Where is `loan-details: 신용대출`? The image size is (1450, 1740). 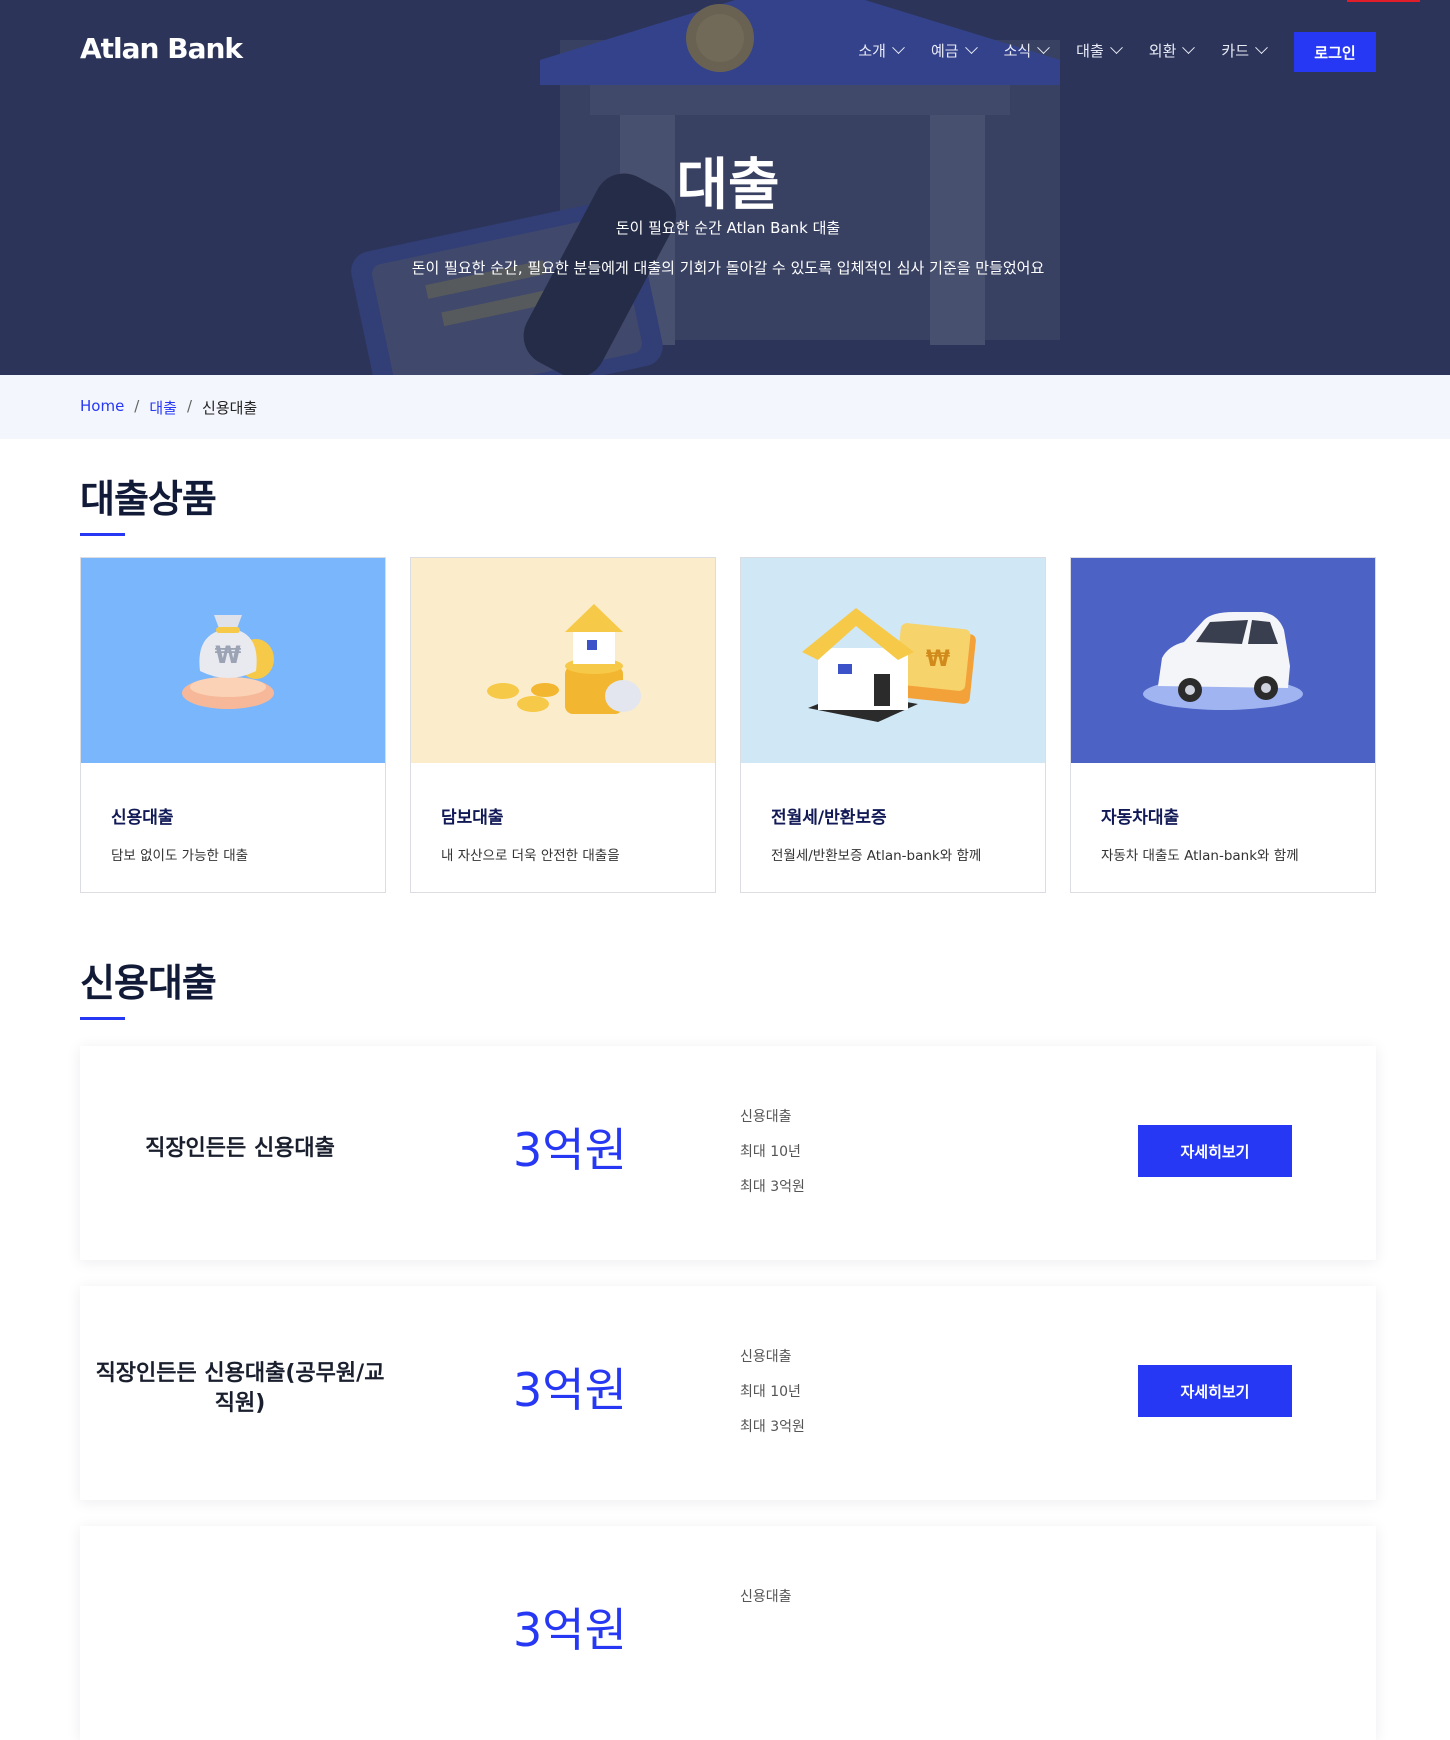 loan-details: 신용대출 is located at coordinates (766, 1603).